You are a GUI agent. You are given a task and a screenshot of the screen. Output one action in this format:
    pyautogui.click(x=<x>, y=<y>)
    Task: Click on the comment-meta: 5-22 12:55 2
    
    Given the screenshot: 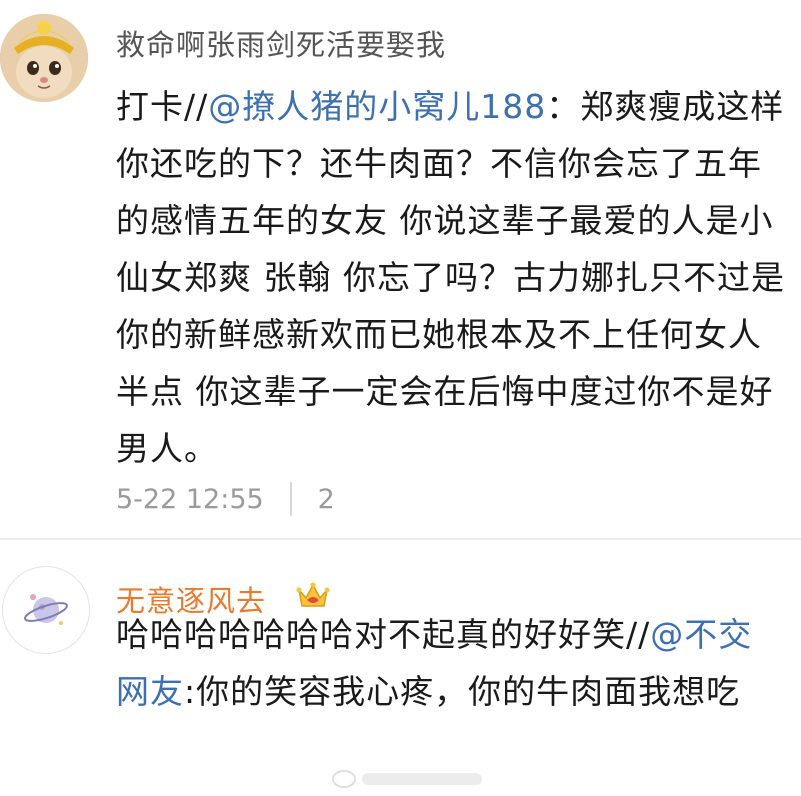 What is the action you would take?
    pyautogui.click(x=225, y=499)
    